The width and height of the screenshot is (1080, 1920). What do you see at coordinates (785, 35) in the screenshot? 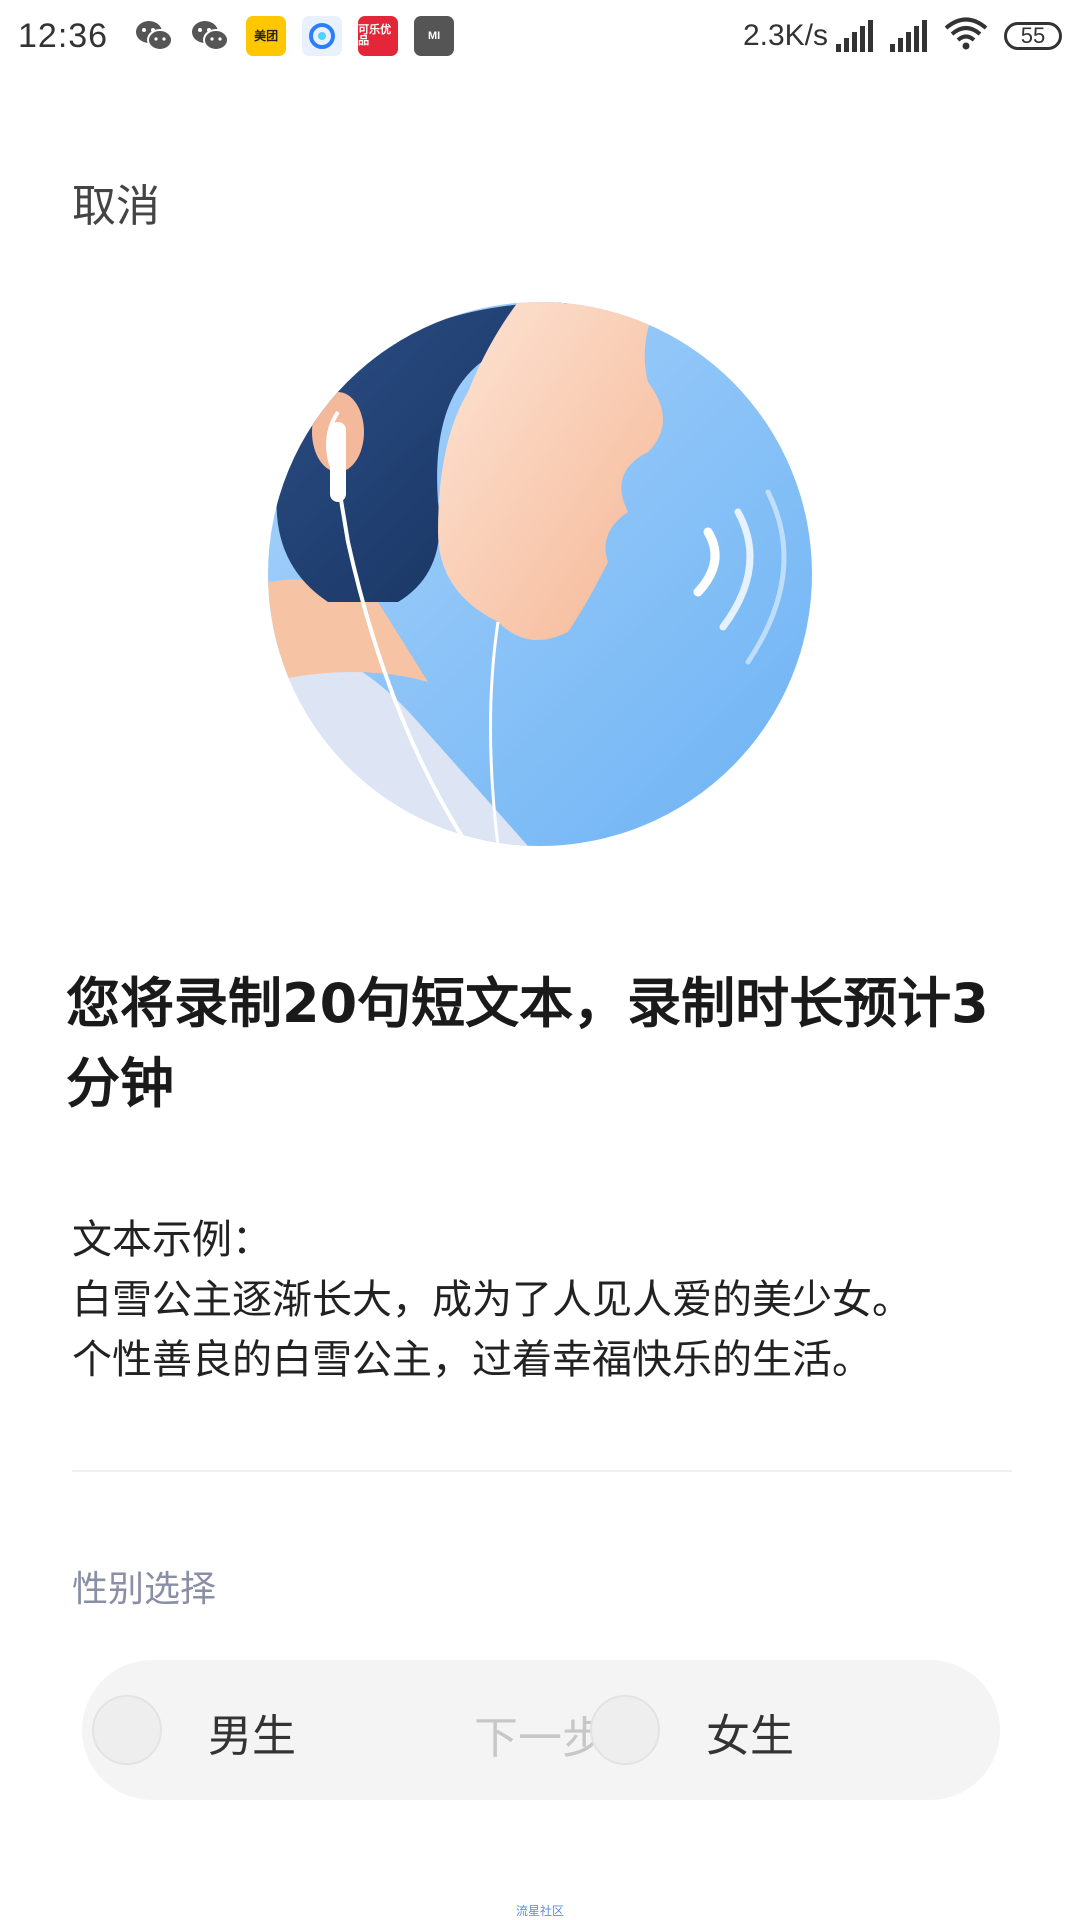
I see `network-speed: 2.3K/s` at bounding box center [785, 35].